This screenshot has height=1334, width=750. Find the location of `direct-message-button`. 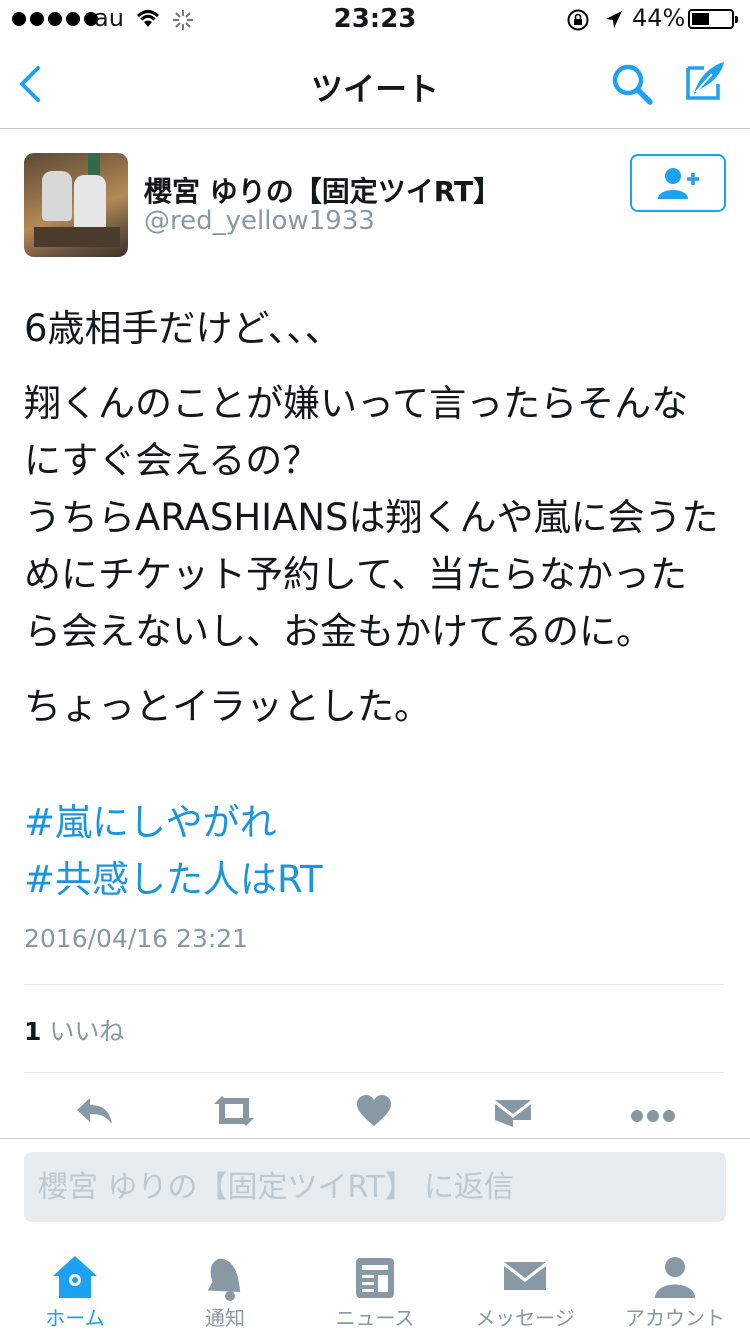

direct-message-button is located at coordinates (513, 1113).